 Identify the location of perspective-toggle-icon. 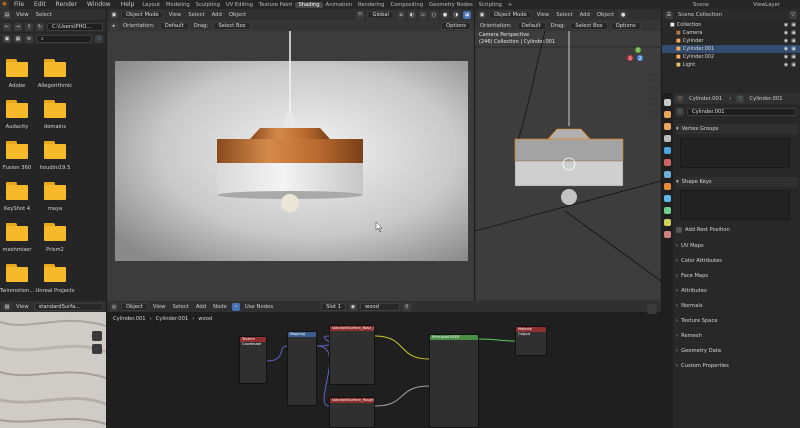
(653, 113).